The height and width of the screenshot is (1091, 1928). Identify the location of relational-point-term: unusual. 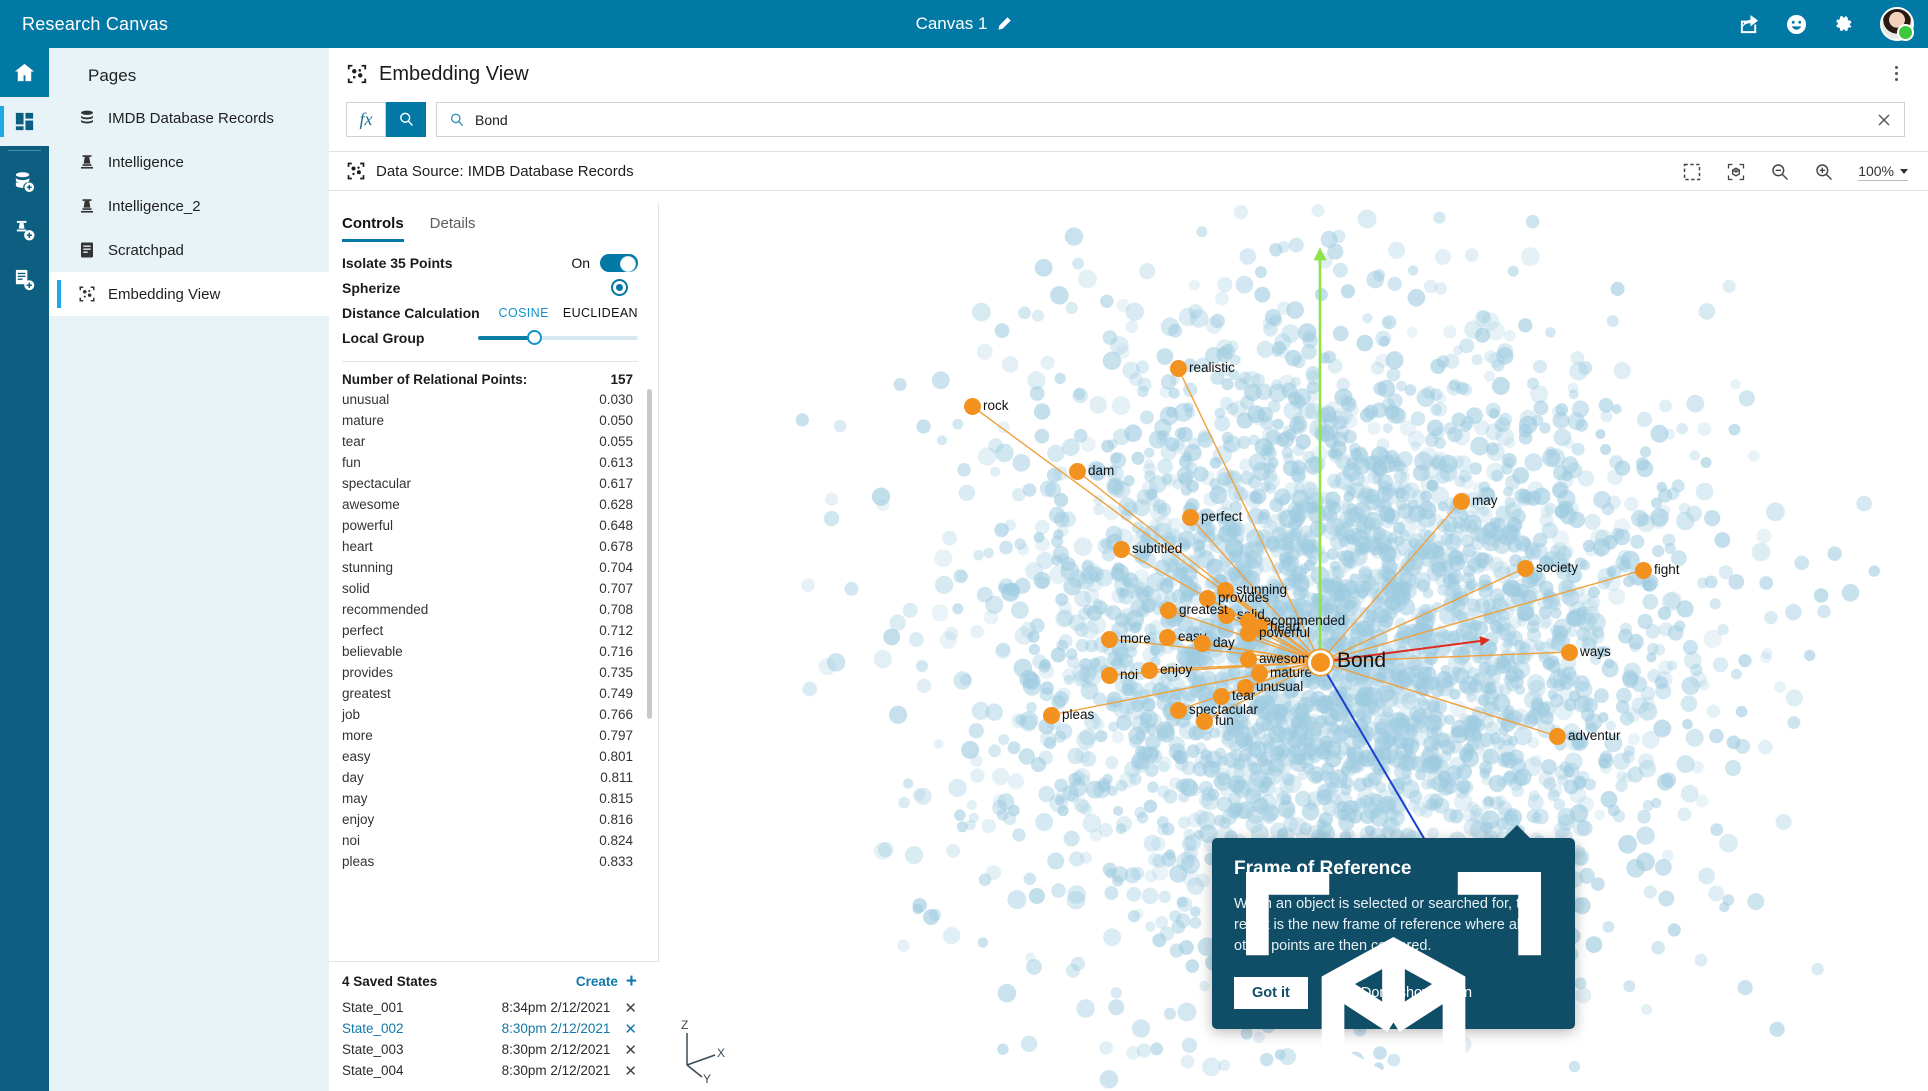
(366, 399).